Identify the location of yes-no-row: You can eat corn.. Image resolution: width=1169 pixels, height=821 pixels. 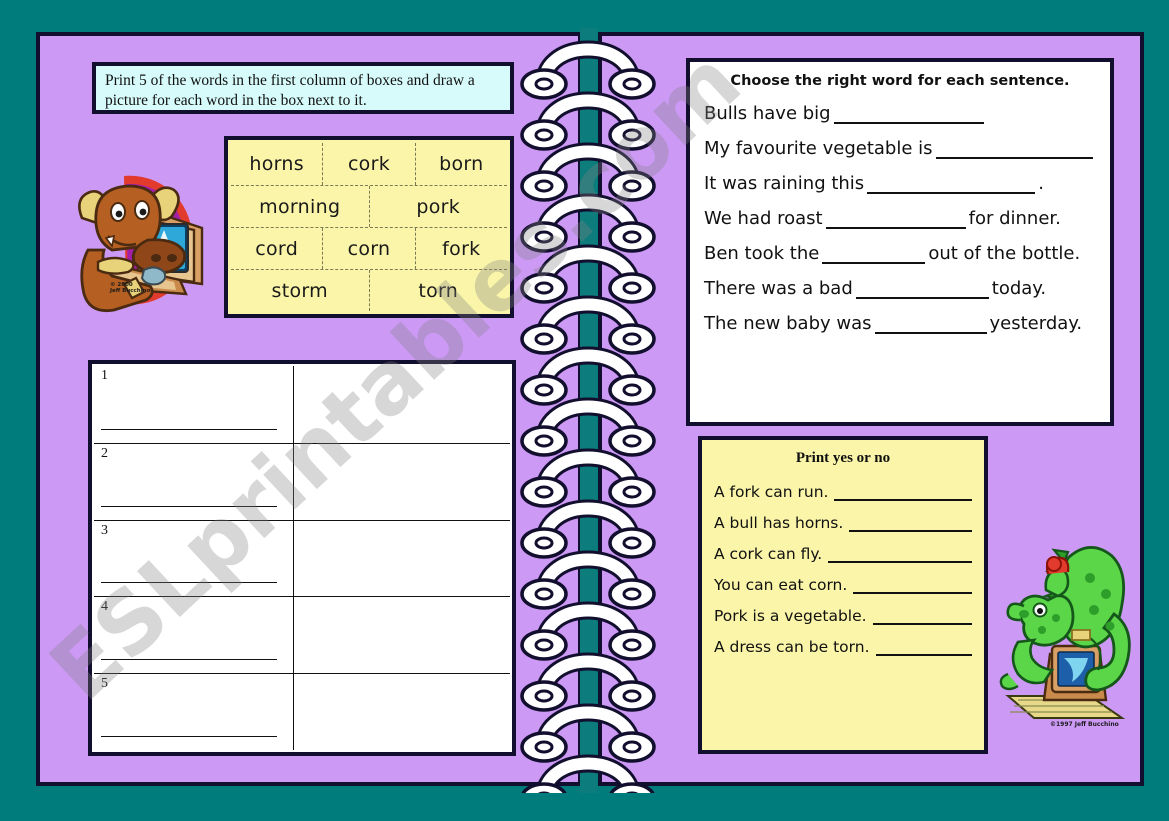
(843, 585).